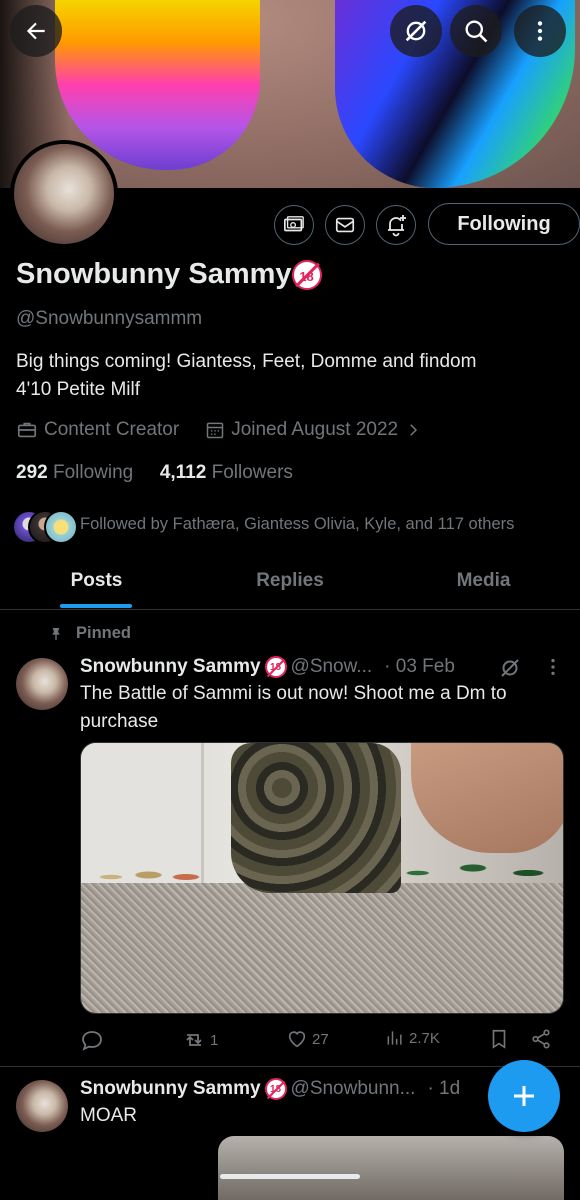 This screenshot has width=580, height=1200. I want to click on profile-category: Content Creator, so click(112, 429).